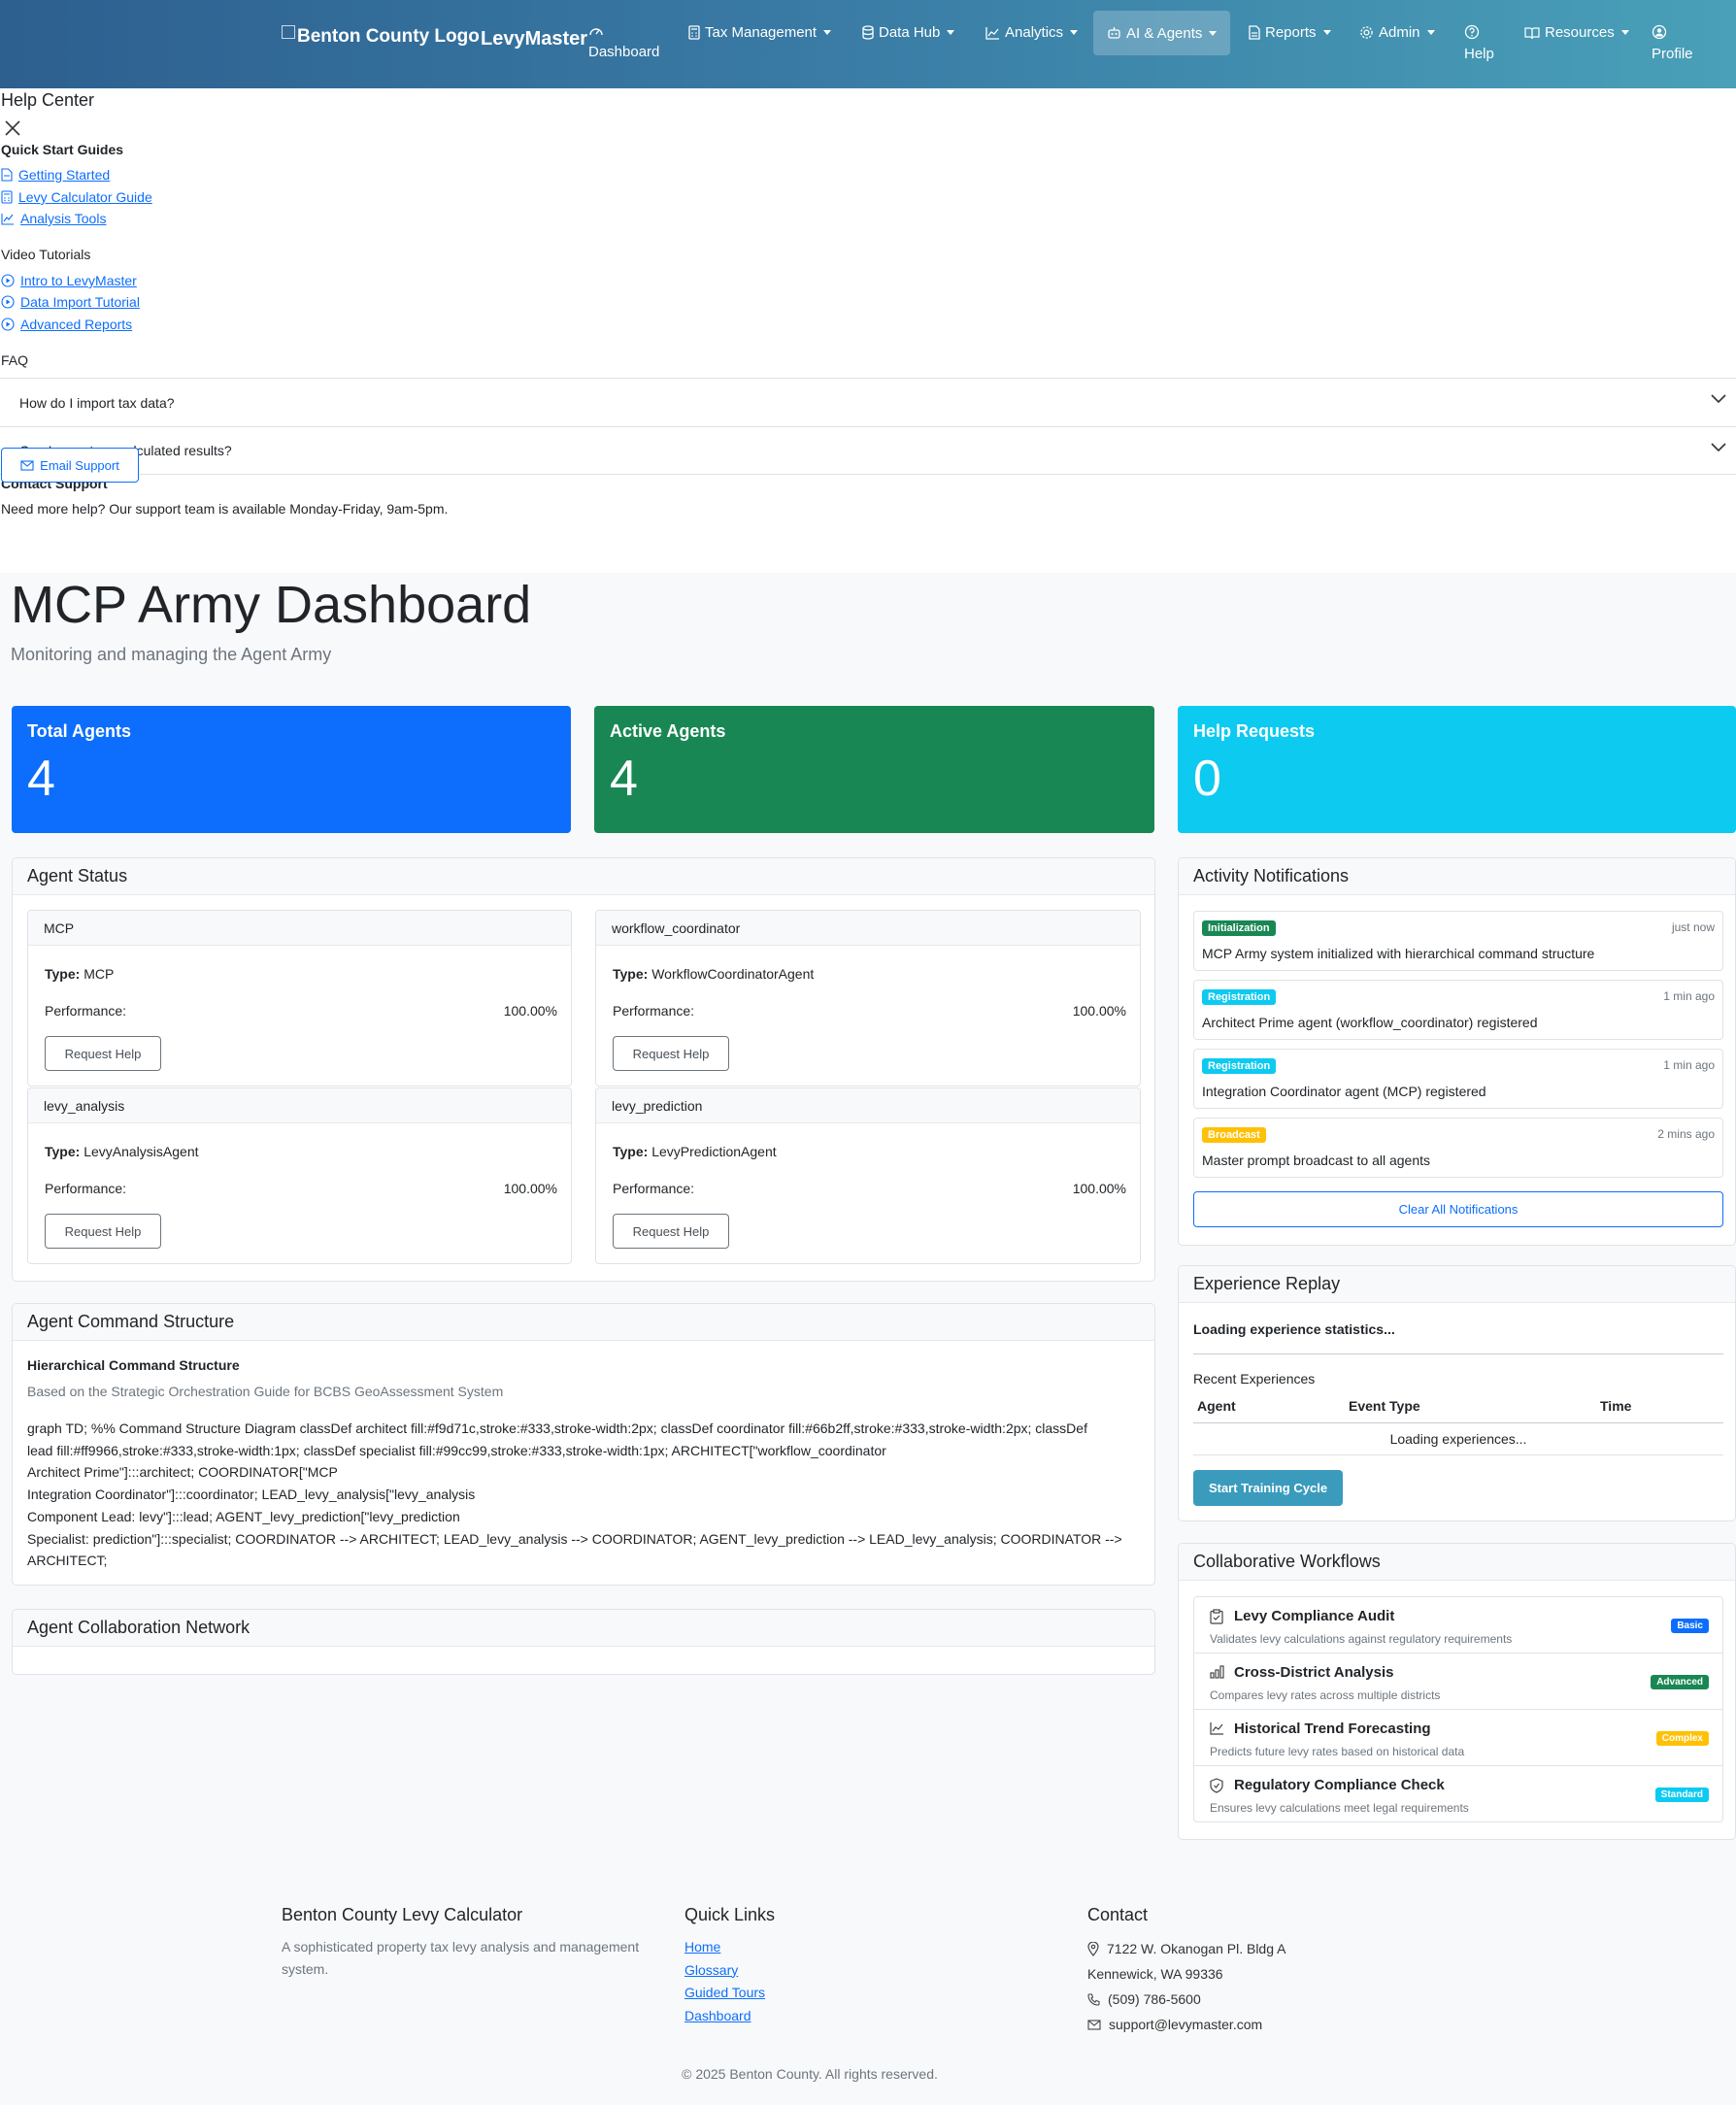 This screenshot has height=2105, width=1736. I want to click on nav-profile-label: Profile, so click(1672, 54).